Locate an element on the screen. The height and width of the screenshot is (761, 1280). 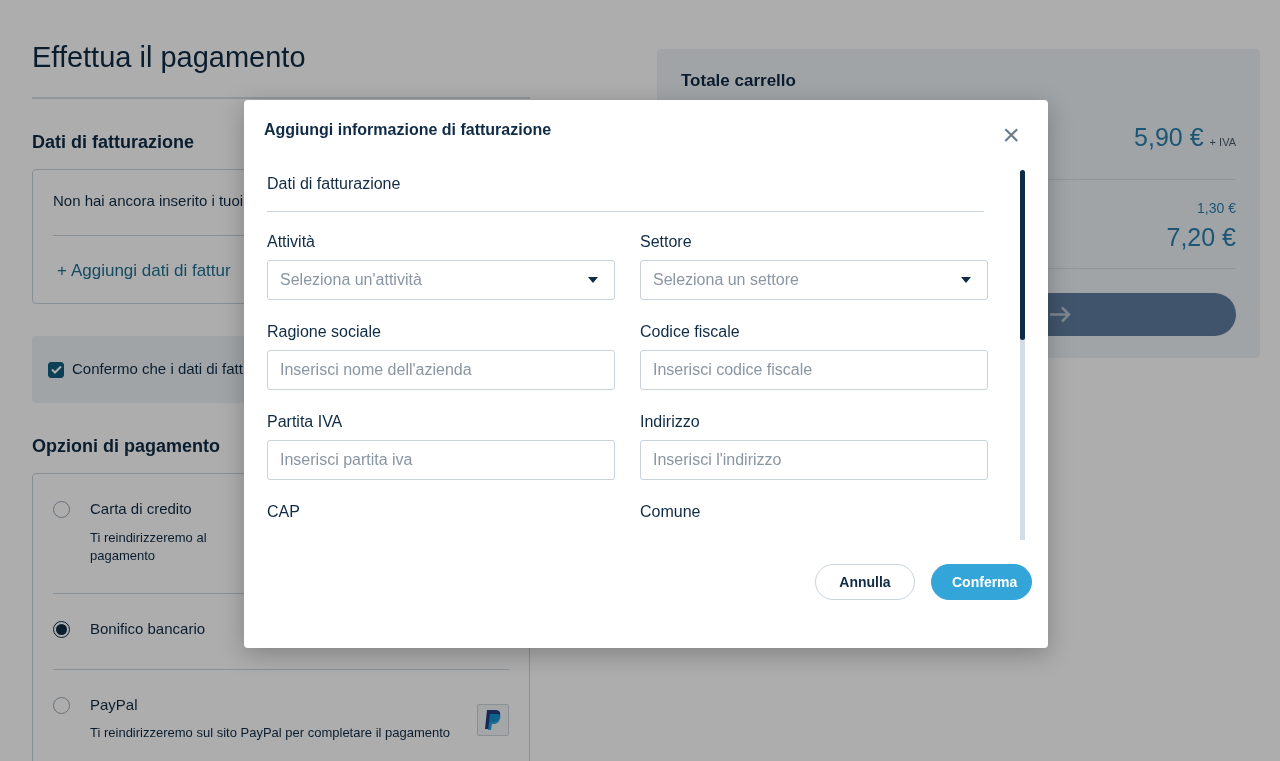
field-label: Partita IVA is located at coordinates (305, 422).